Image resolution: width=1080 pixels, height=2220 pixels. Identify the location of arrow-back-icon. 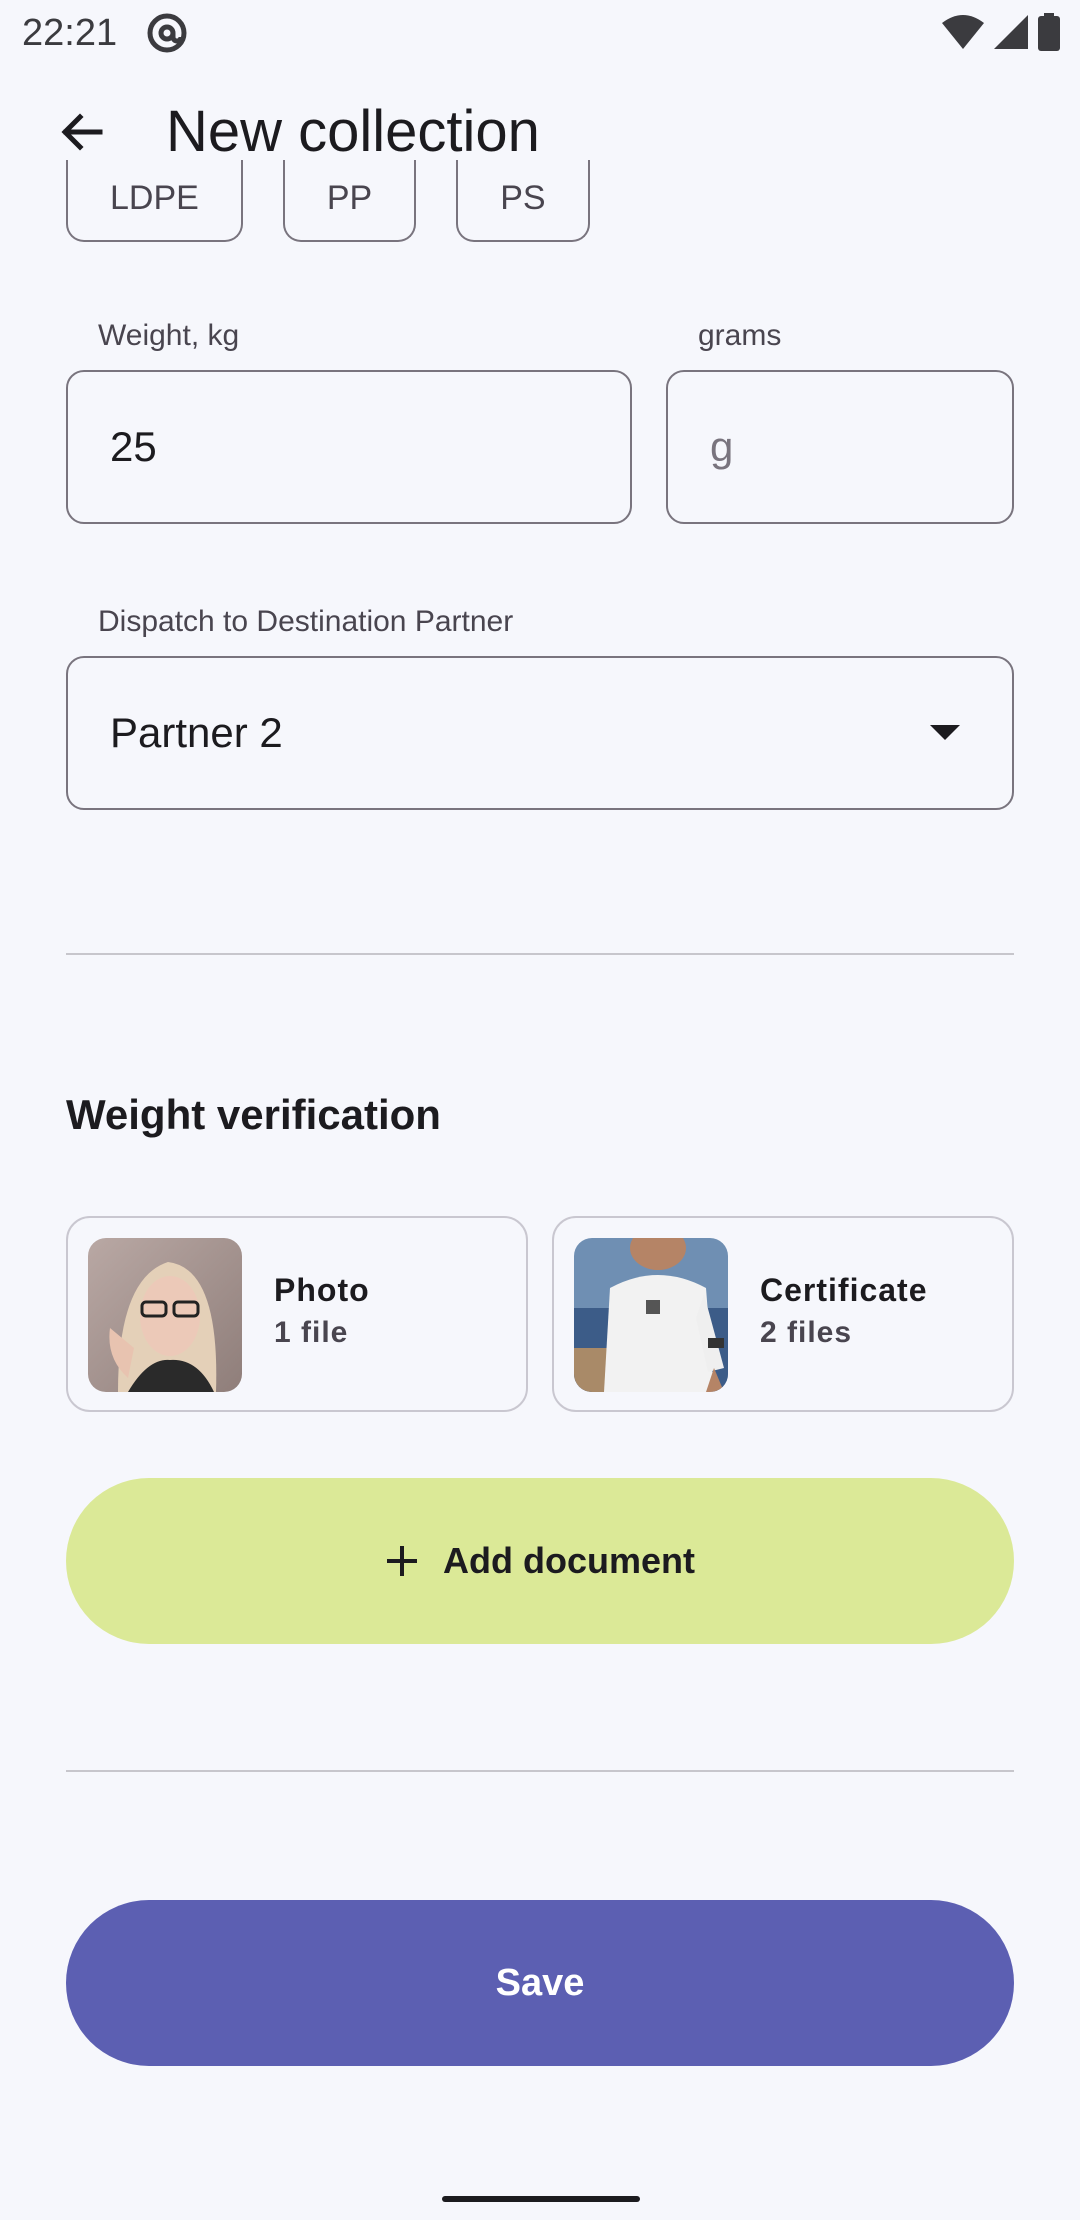
(82, 132).